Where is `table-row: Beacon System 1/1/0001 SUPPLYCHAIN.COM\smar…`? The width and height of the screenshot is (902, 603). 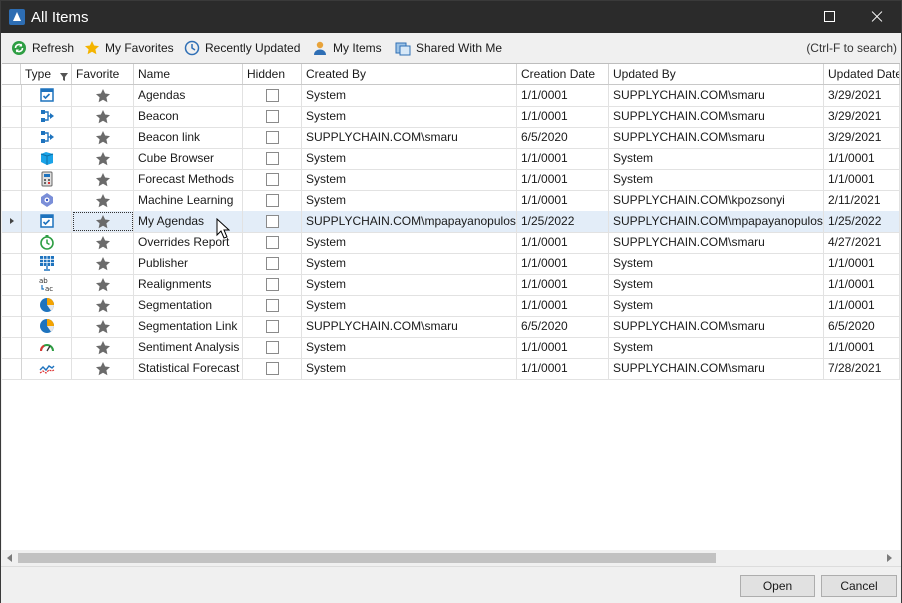
table-row: Beacon System 1/1/0001 SUPPLYCHAIN.COM\smar… is located at coordinates (451, 117).